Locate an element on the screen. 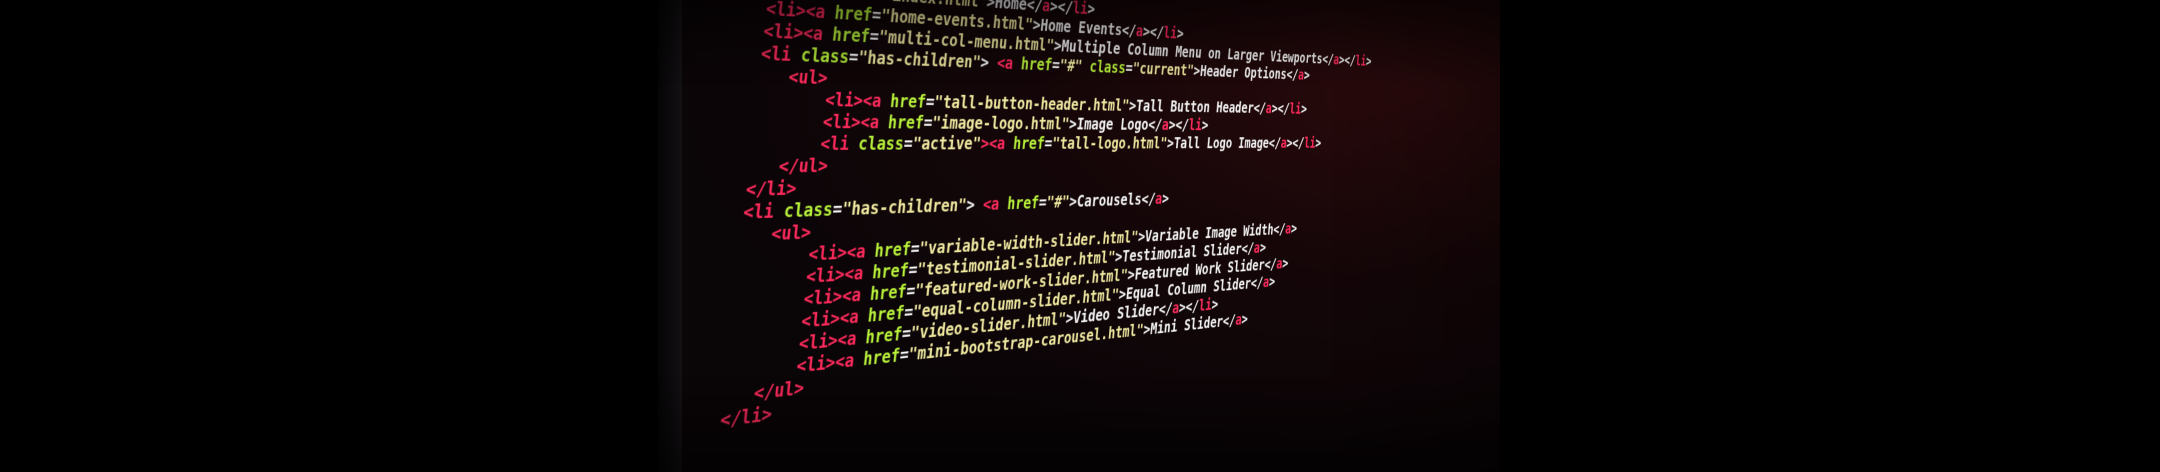  code-token: >Tall Button Header</ is located at coordinates (1197, 107).